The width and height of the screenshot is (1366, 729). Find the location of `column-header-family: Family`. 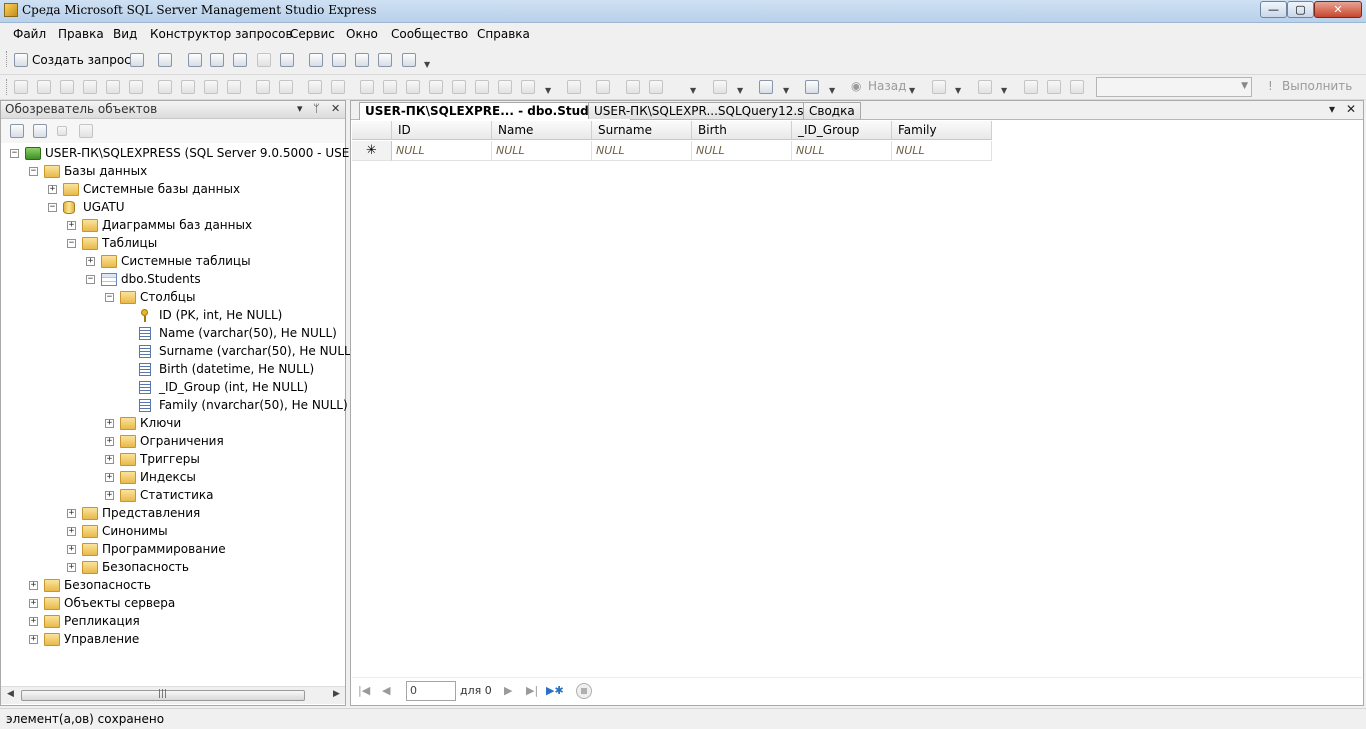

column-header-family: Family is located at coordinates (942, 130).